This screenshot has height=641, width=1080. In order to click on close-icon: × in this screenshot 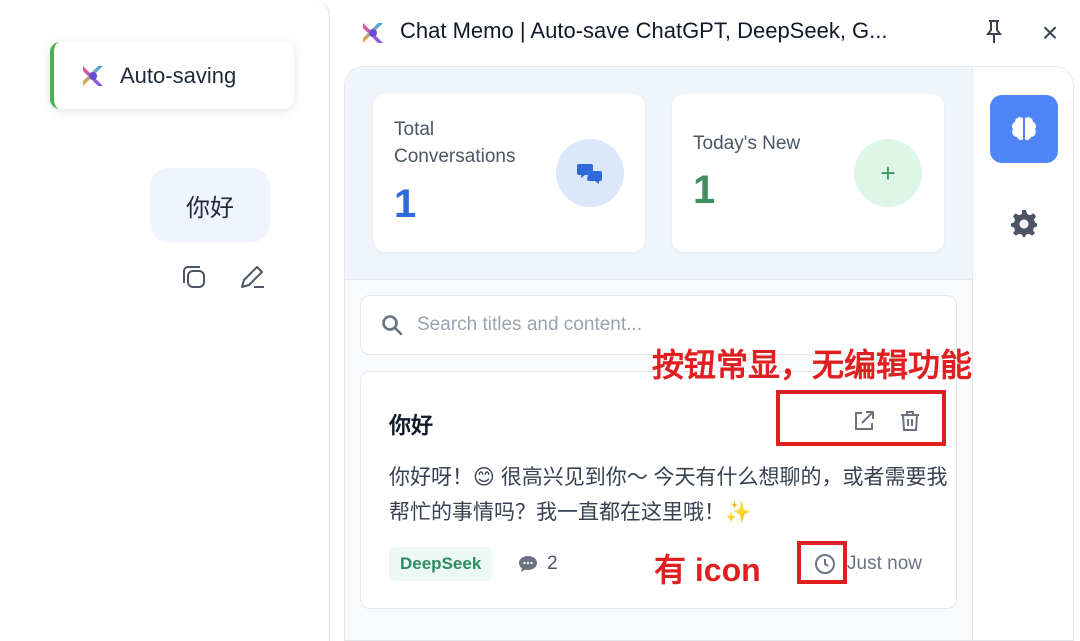, I will do `click(1050, 33)`.